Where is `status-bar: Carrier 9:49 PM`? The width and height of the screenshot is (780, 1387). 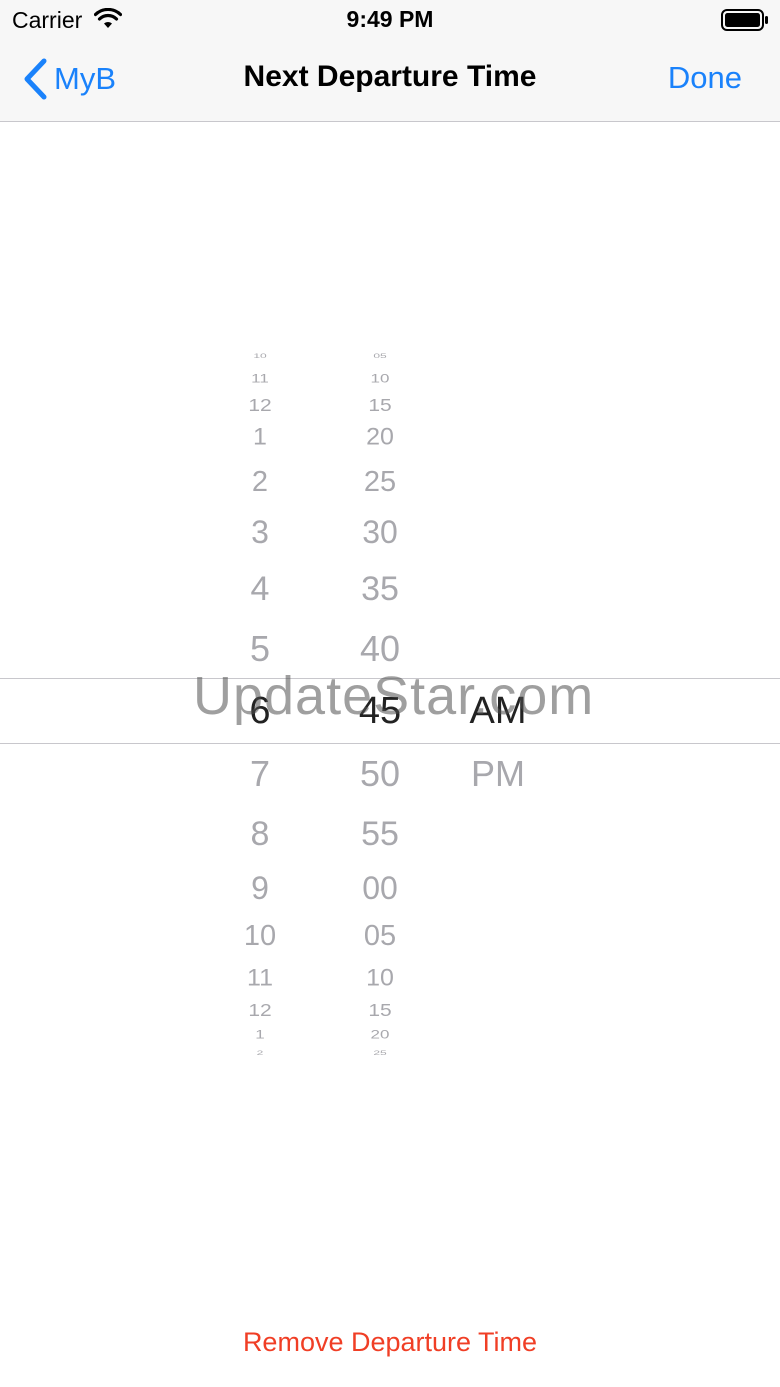 status-bar: Carrier 9:49 PM is located at coordinates (390, 20).